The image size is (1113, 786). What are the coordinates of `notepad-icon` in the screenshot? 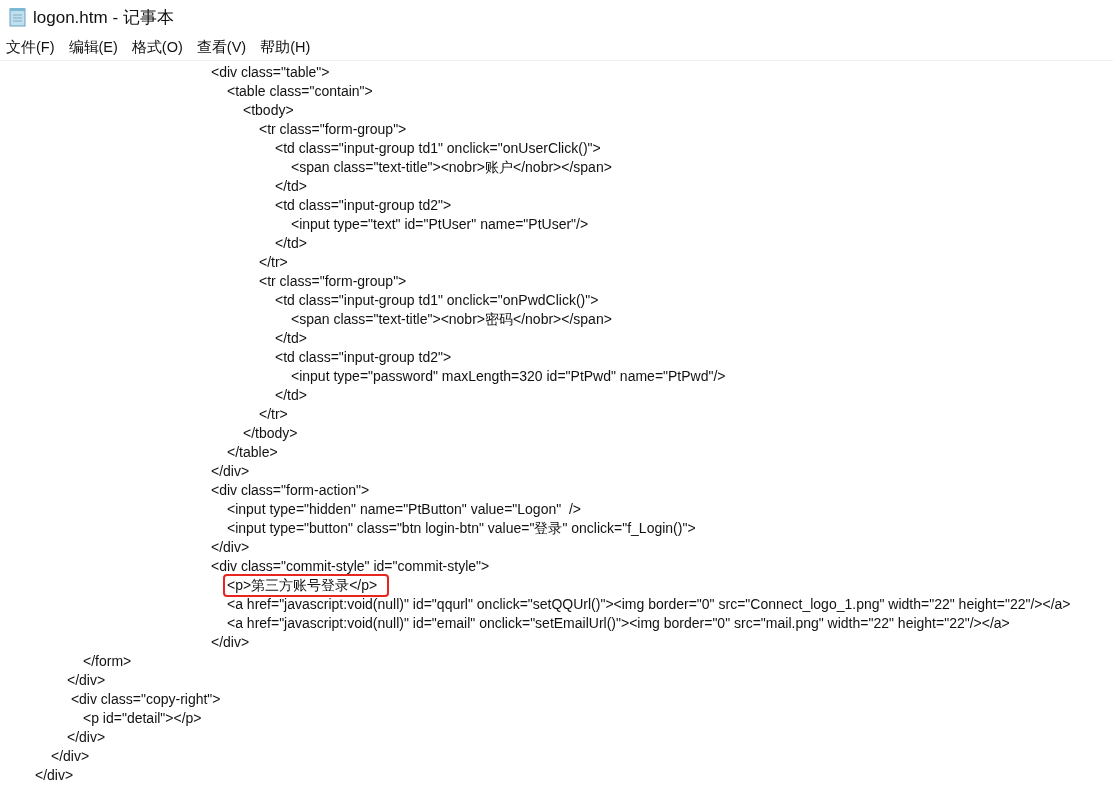 It's located at (18, 17).